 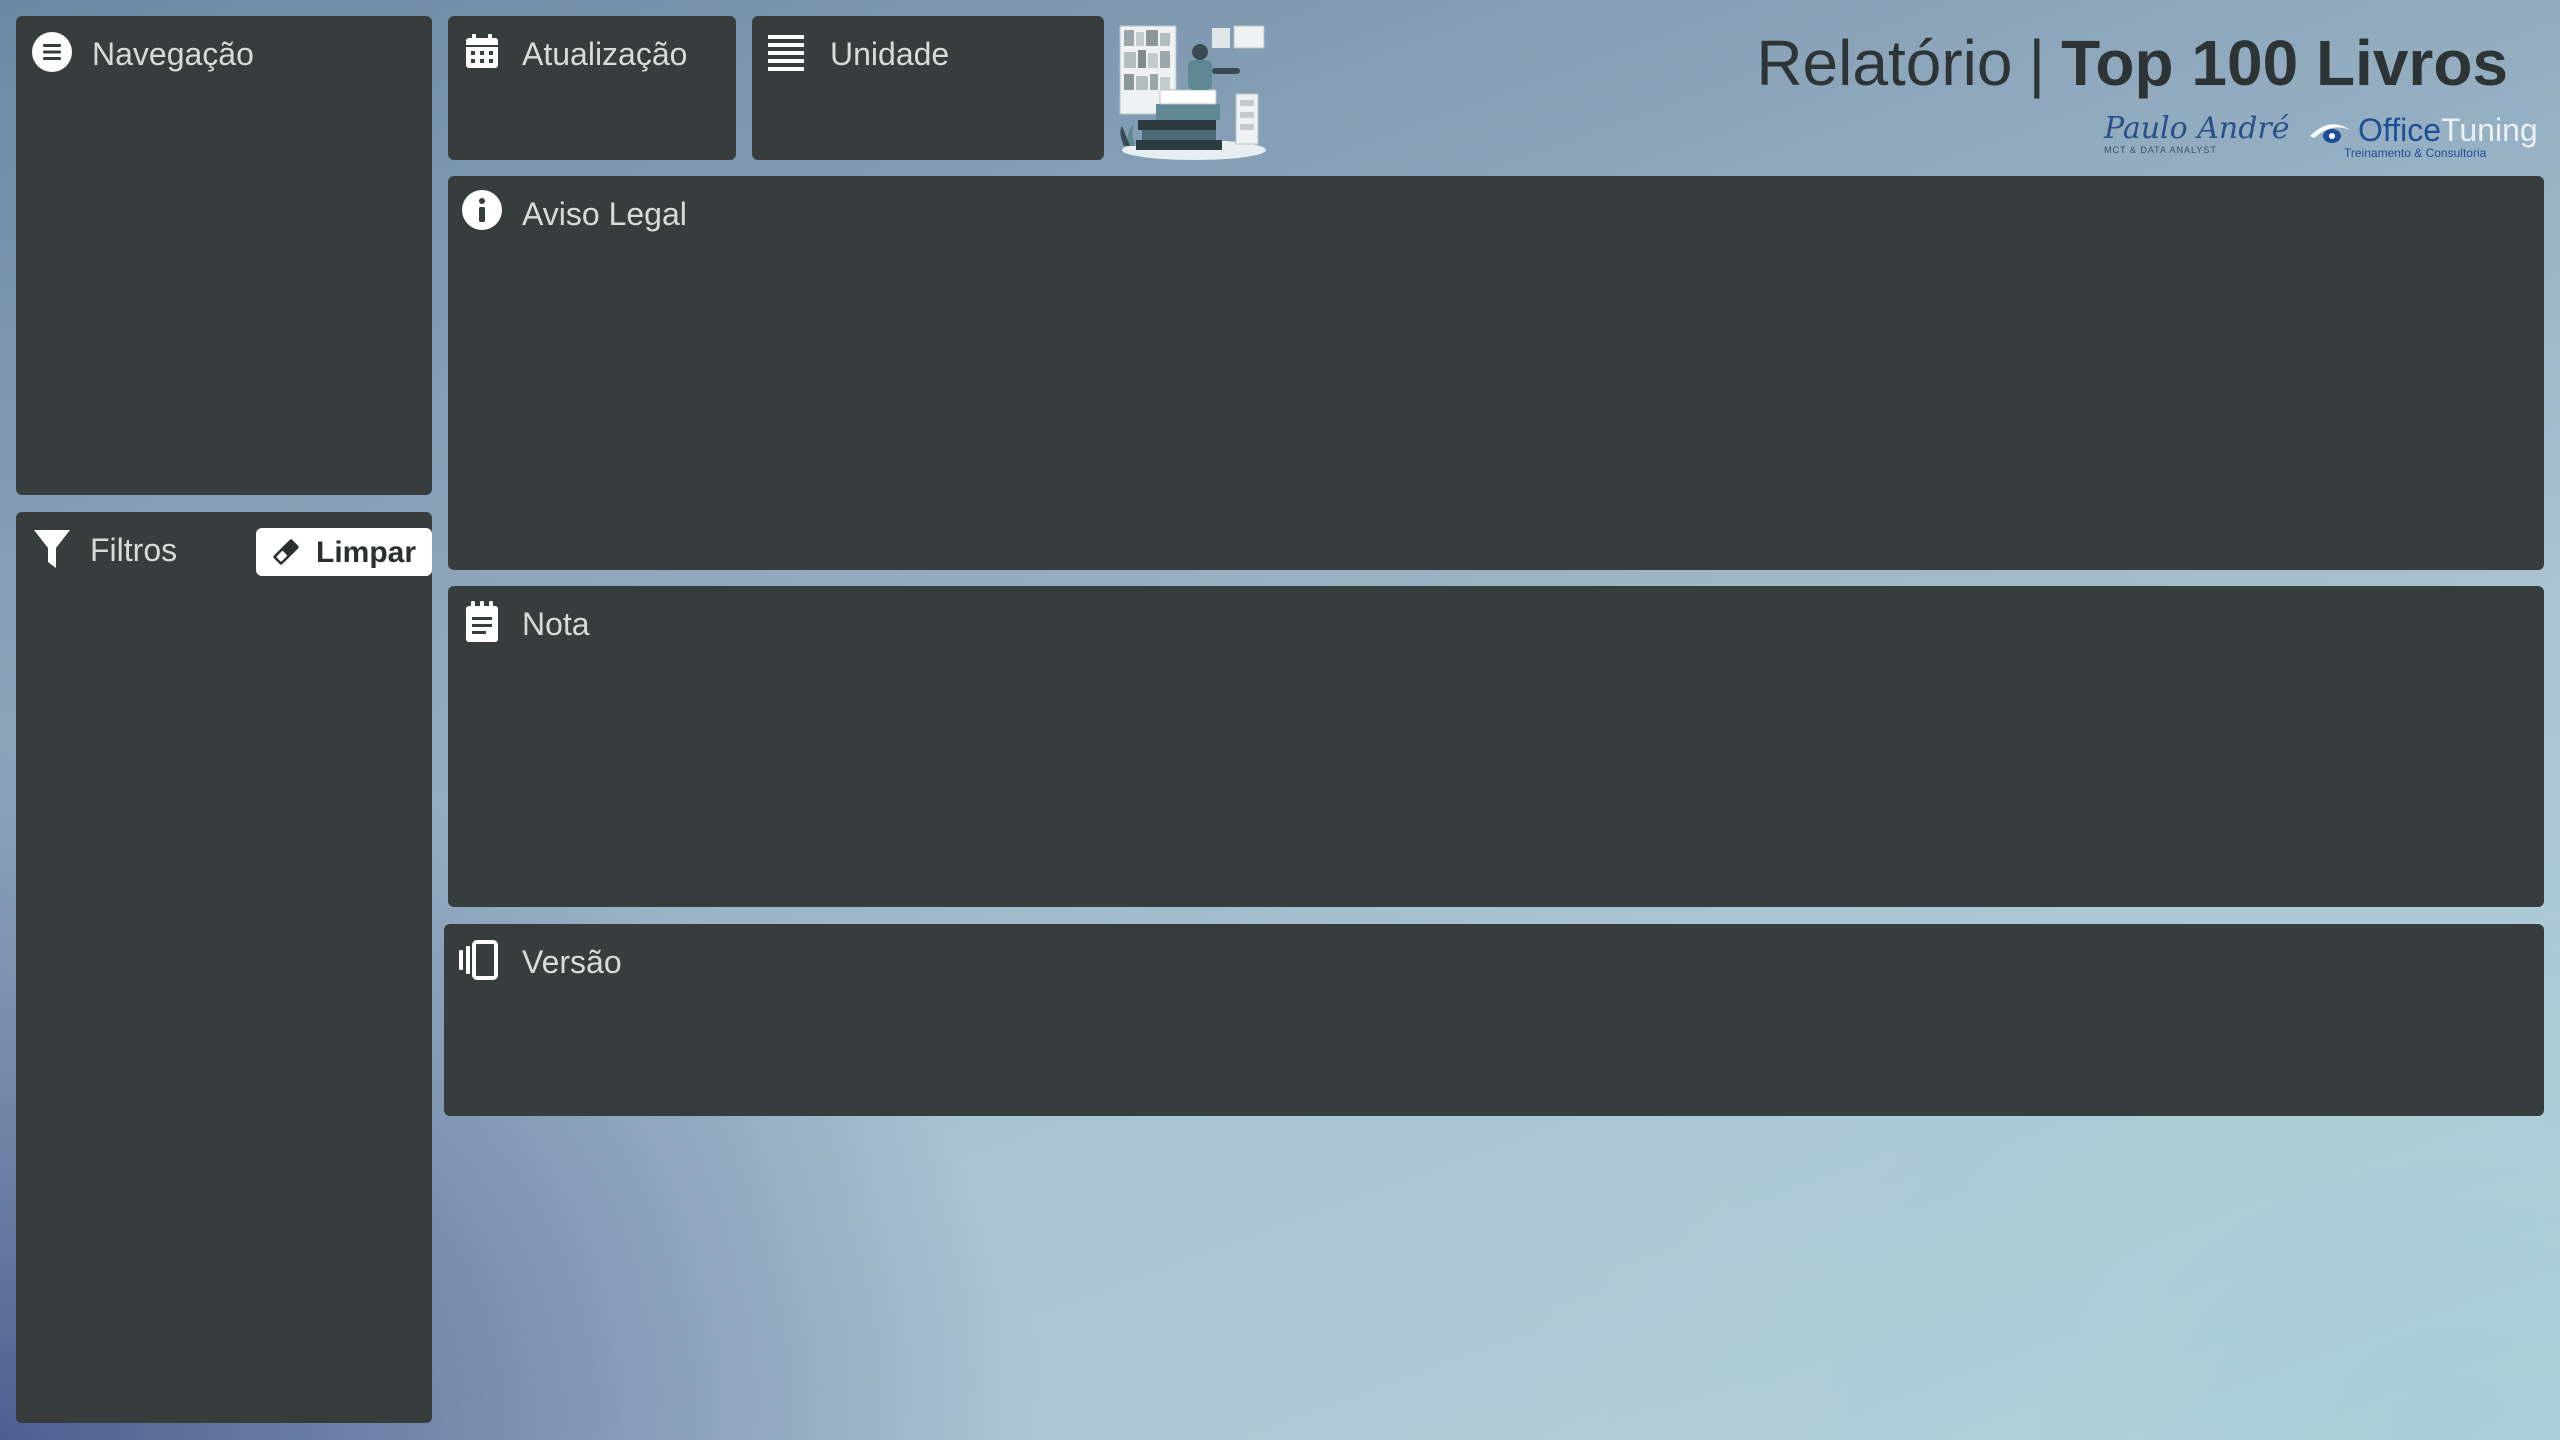 I want to click on update-title: Atualização, so click(x=605, y=54).